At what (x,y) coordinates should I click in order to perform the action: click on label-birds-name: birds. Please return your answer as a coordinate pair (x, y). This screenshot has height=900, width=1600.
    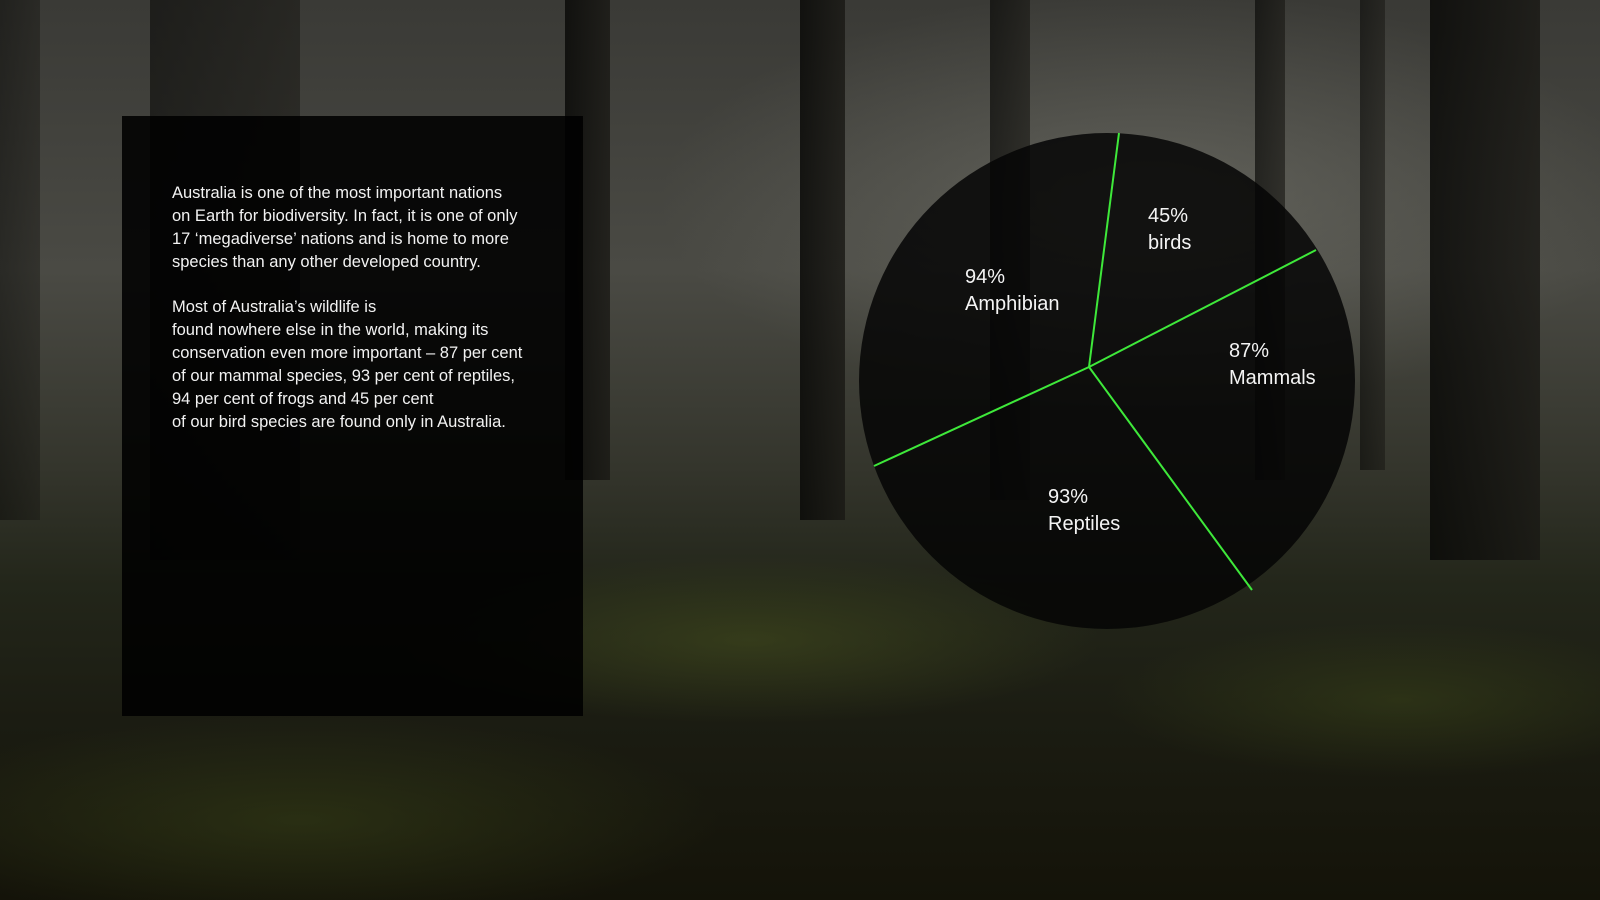
    Looking at the image, I should click on (1169, 243).